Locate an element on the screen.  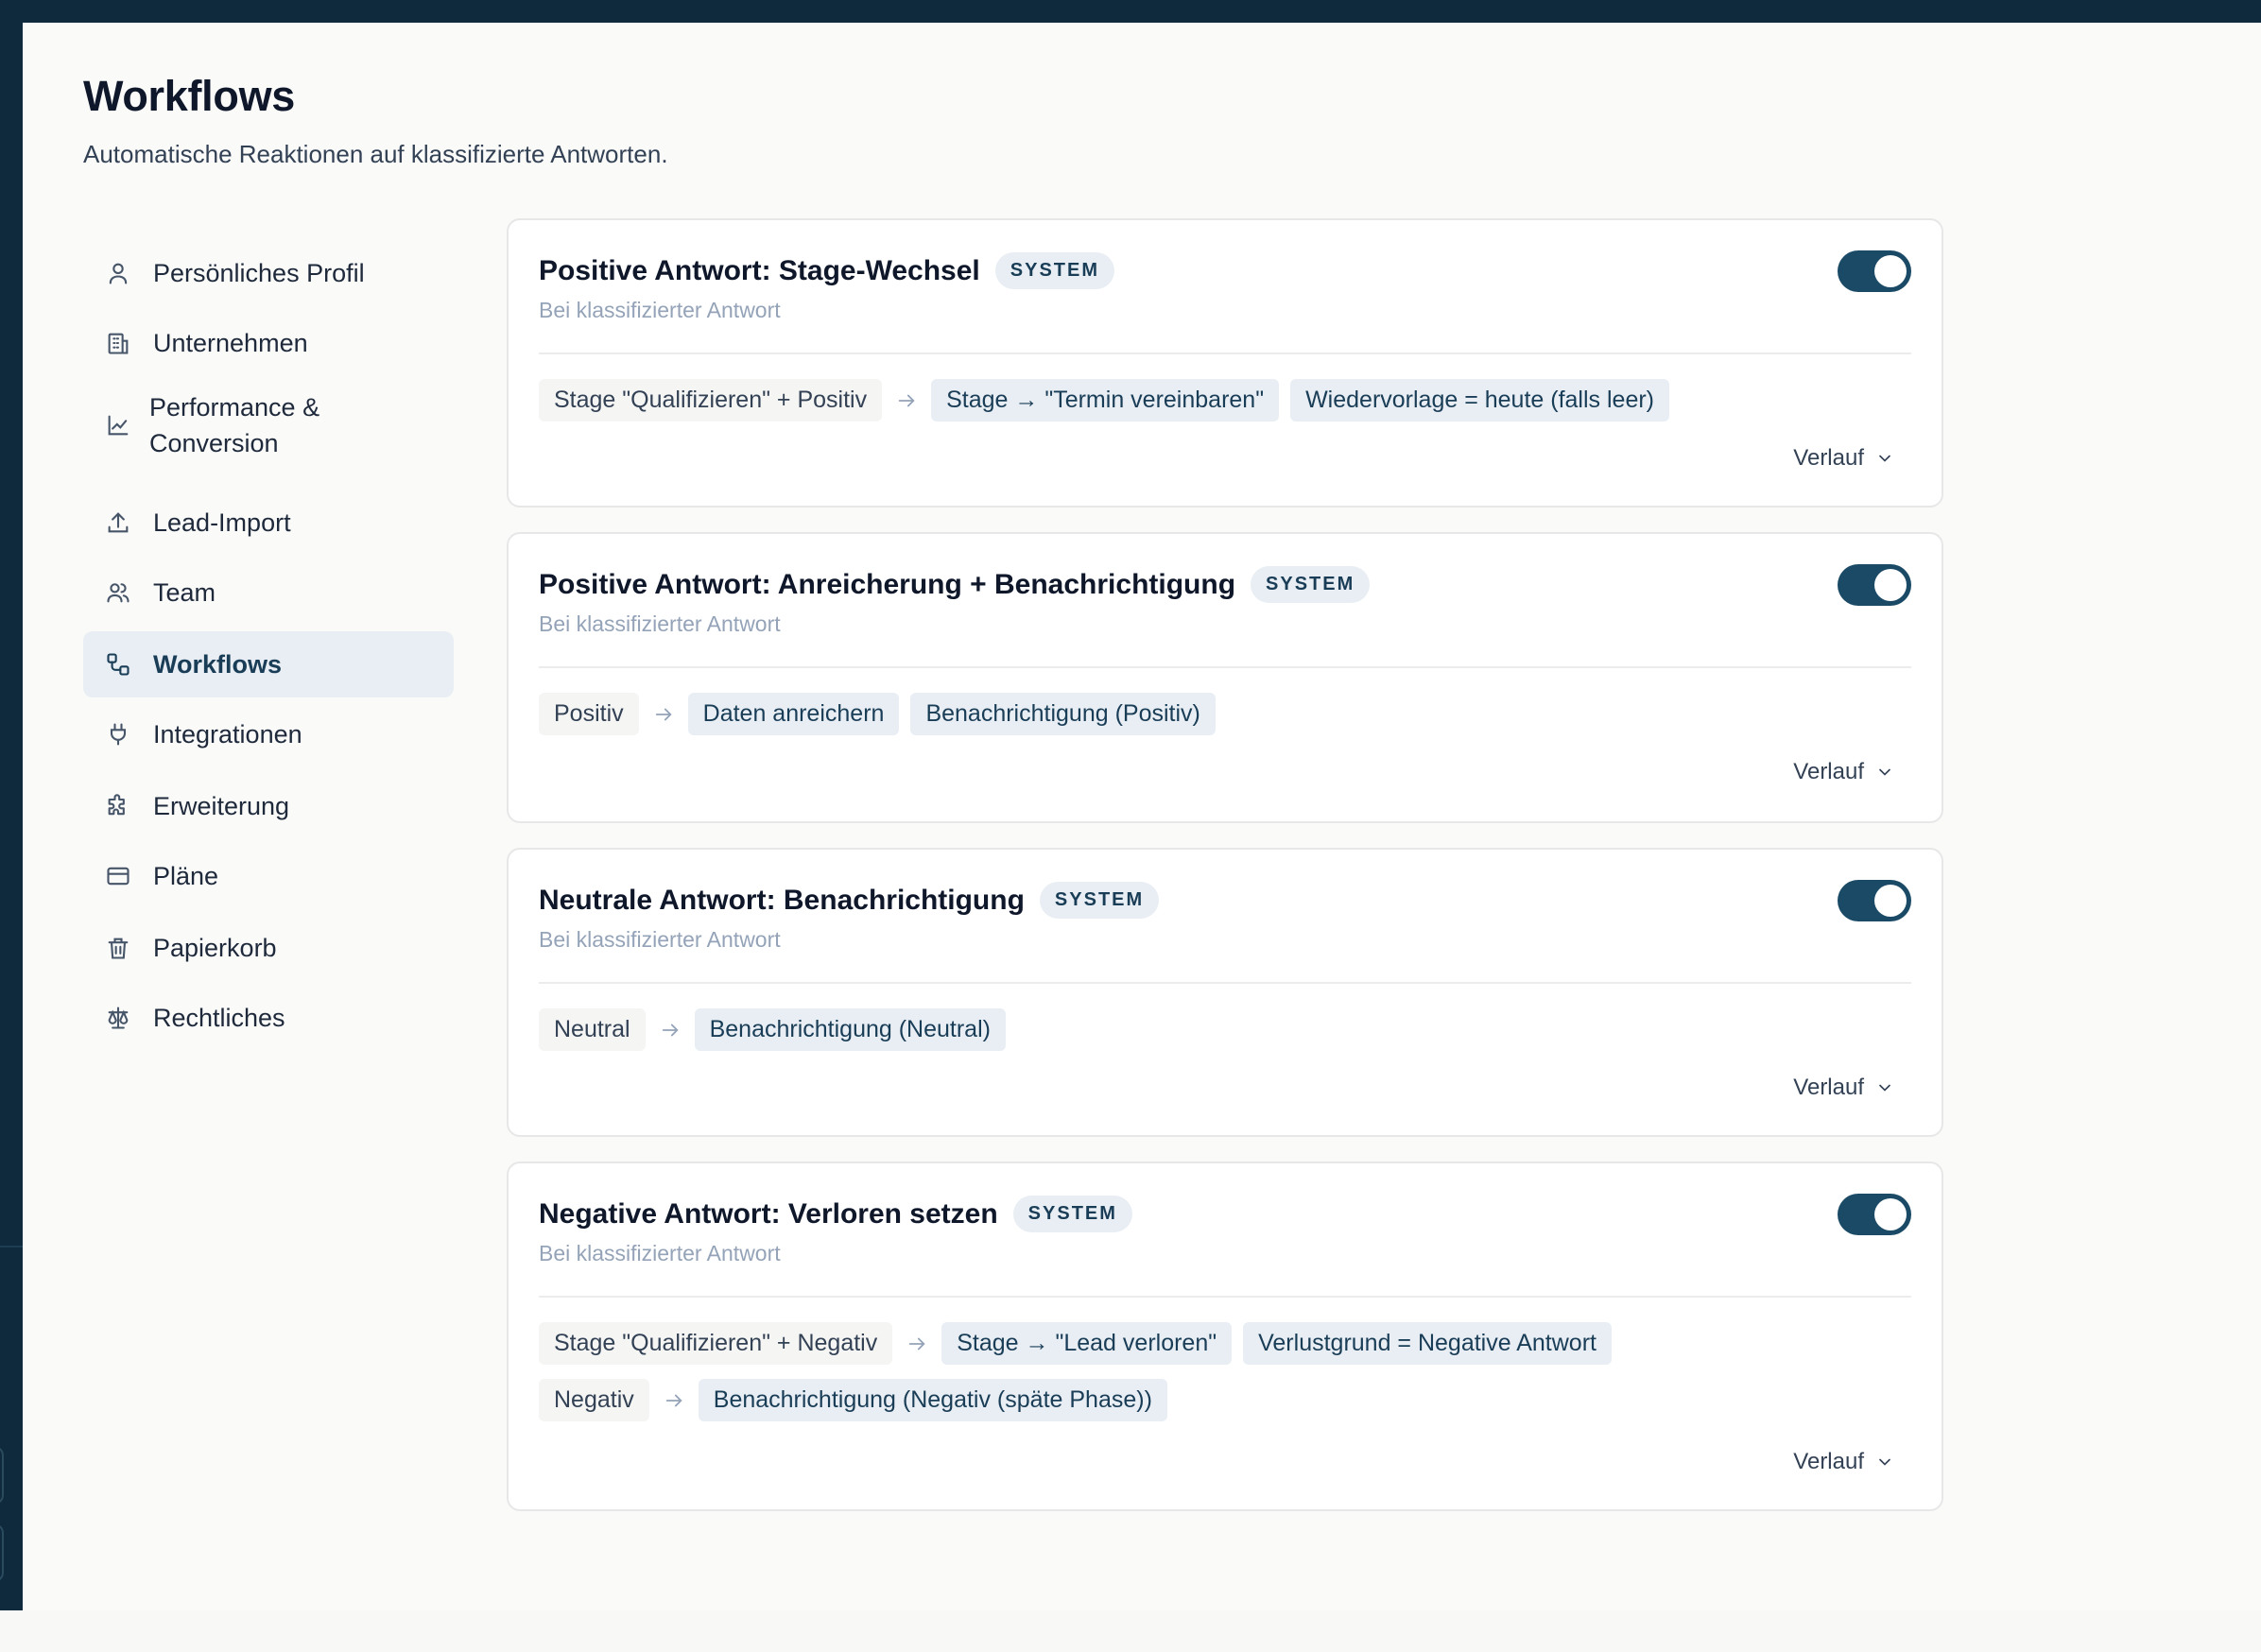
sidebar-item-lead-import: Lead-Import is located at coordinates (268, 523).